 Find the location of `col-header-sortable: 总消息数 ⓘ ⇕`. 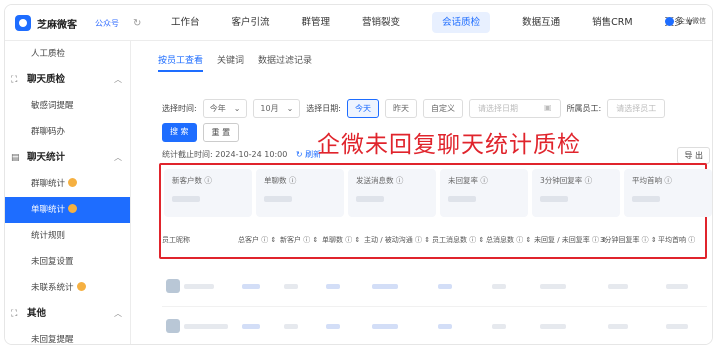

col-header-sortable: 总消息数 ⓘ ⇕ is located at coordinates (510, 240).